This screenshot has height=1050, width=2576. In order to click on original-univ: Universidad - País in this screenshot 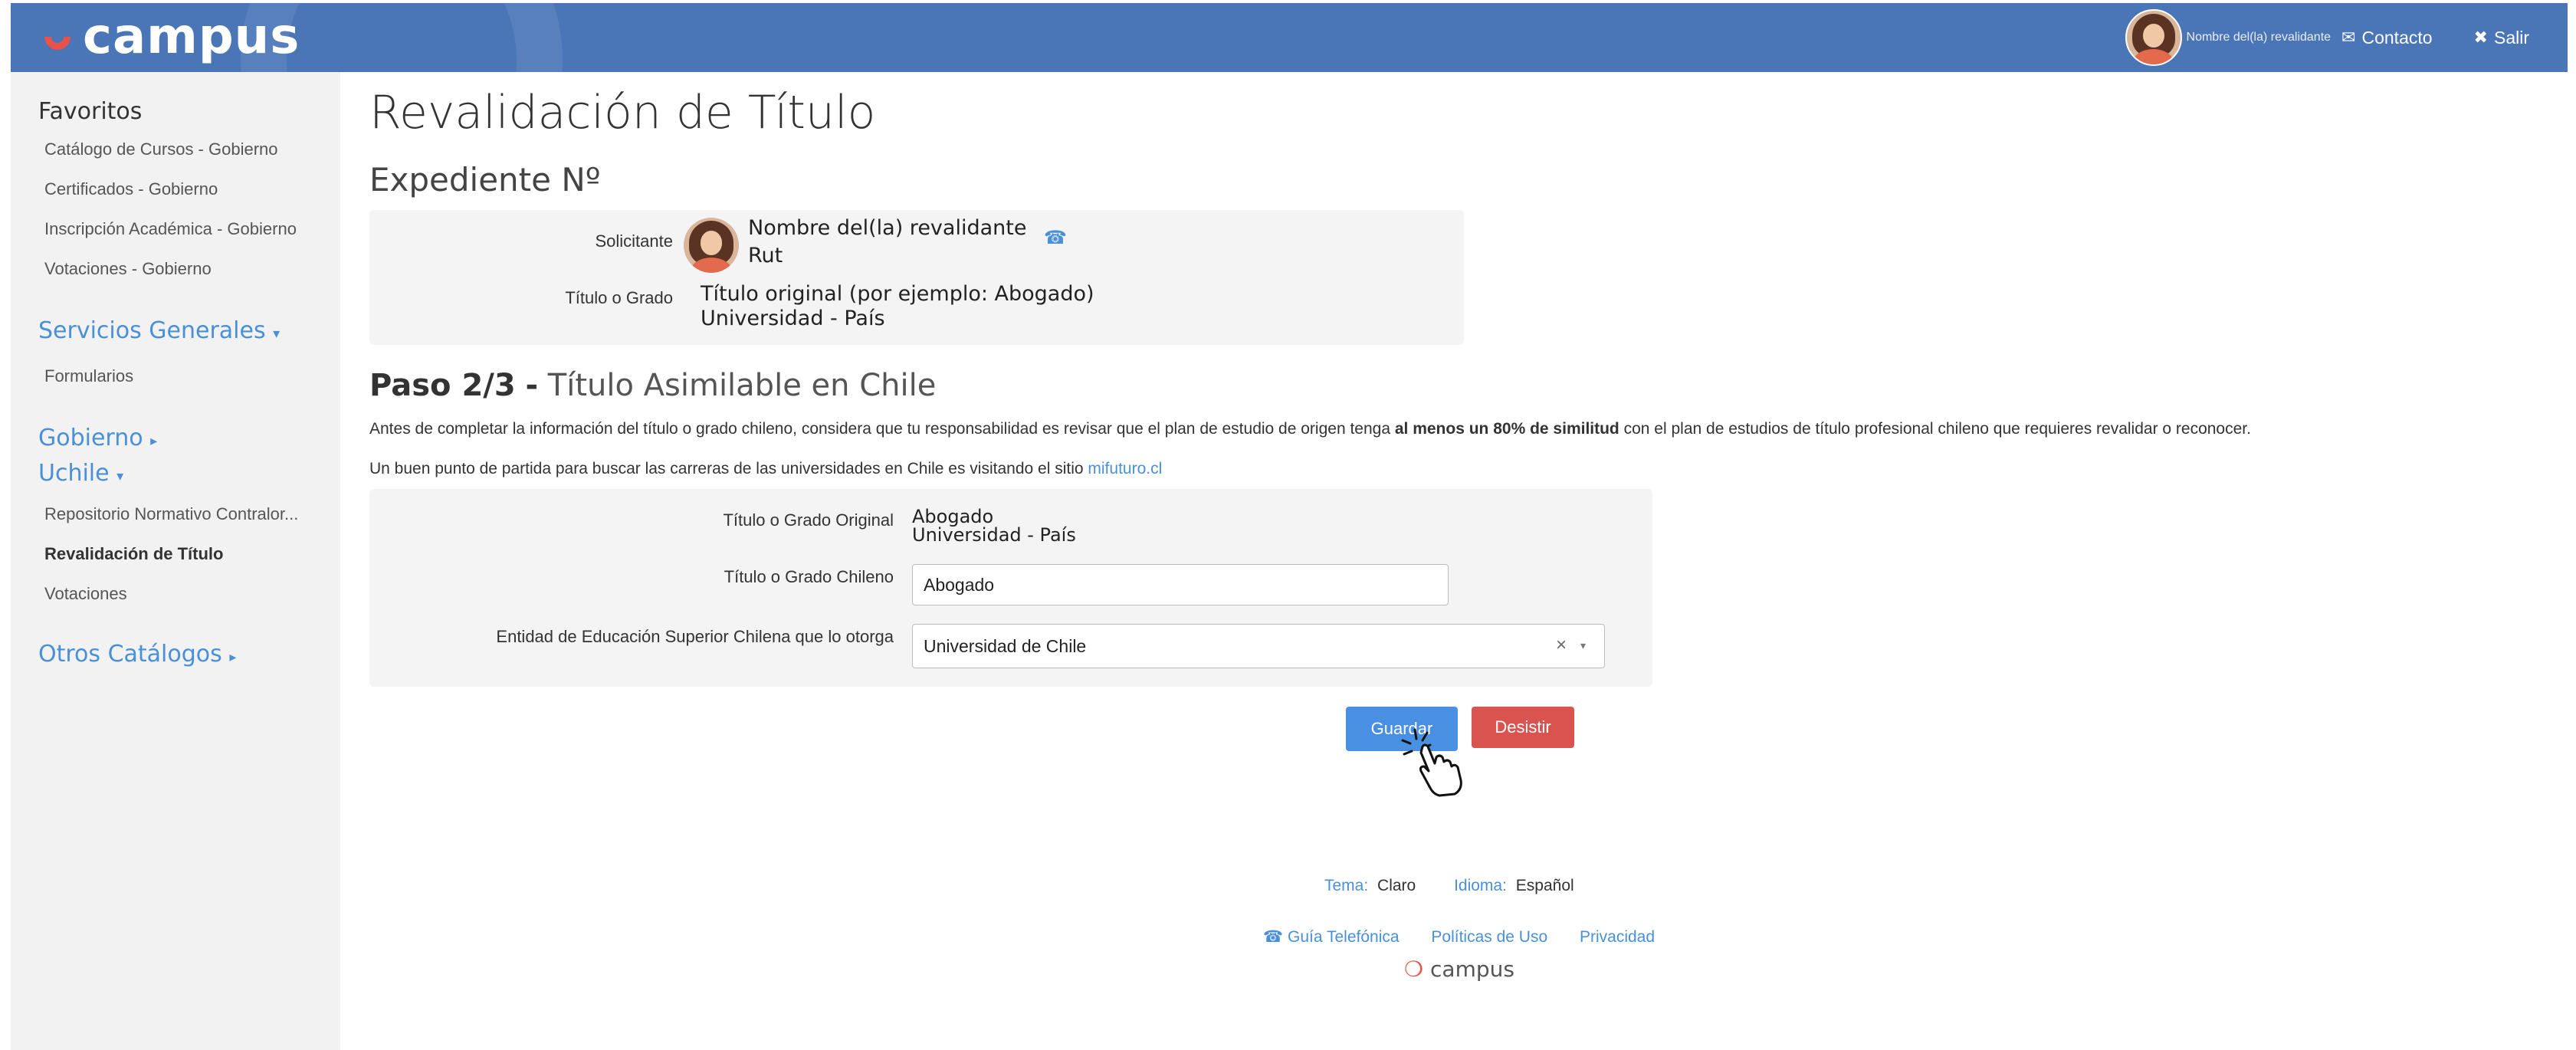, I will do `click(994, 535)`.